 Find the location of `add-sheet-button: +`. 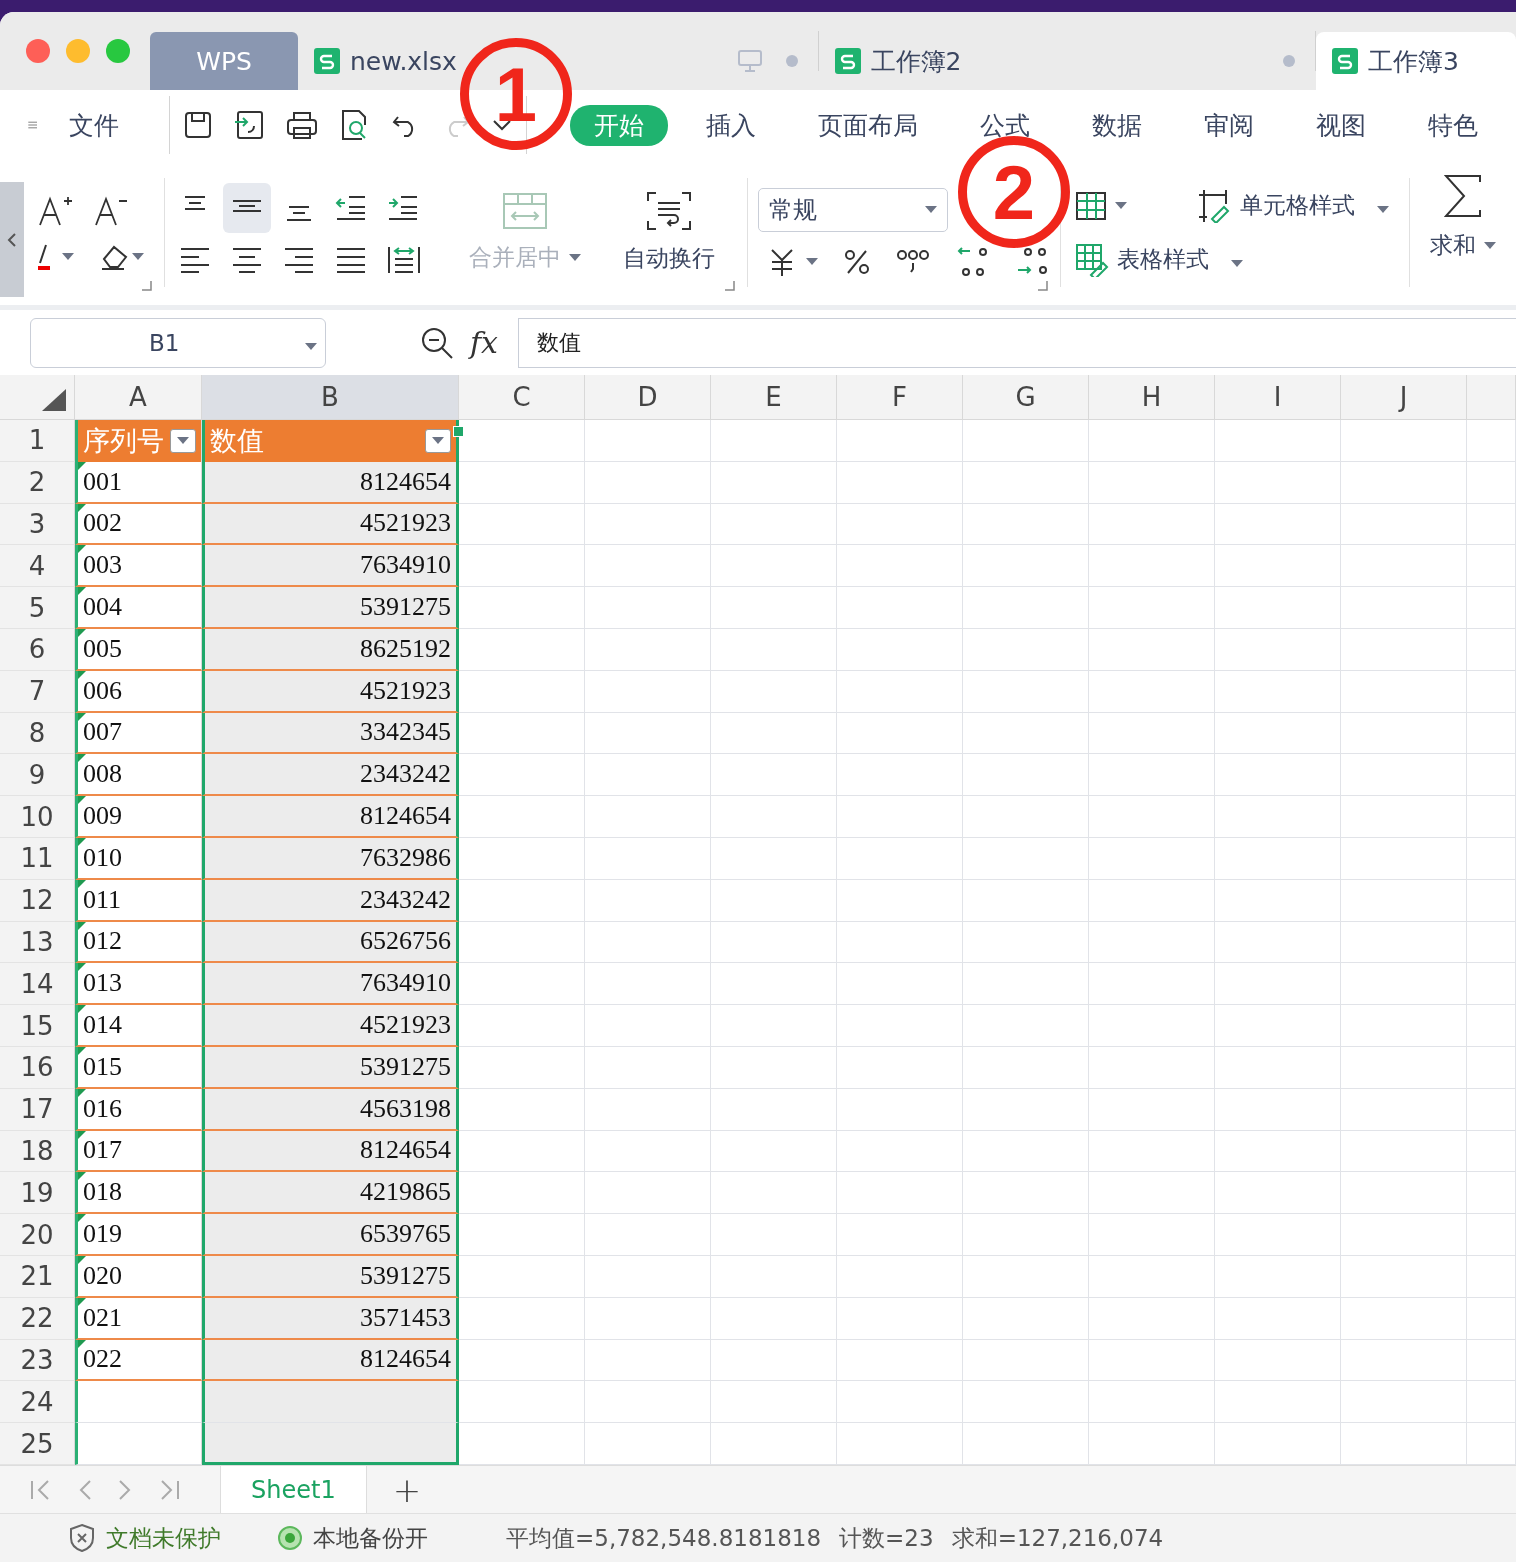

add-sheet-button: + is located at coordinates (407, 1489).